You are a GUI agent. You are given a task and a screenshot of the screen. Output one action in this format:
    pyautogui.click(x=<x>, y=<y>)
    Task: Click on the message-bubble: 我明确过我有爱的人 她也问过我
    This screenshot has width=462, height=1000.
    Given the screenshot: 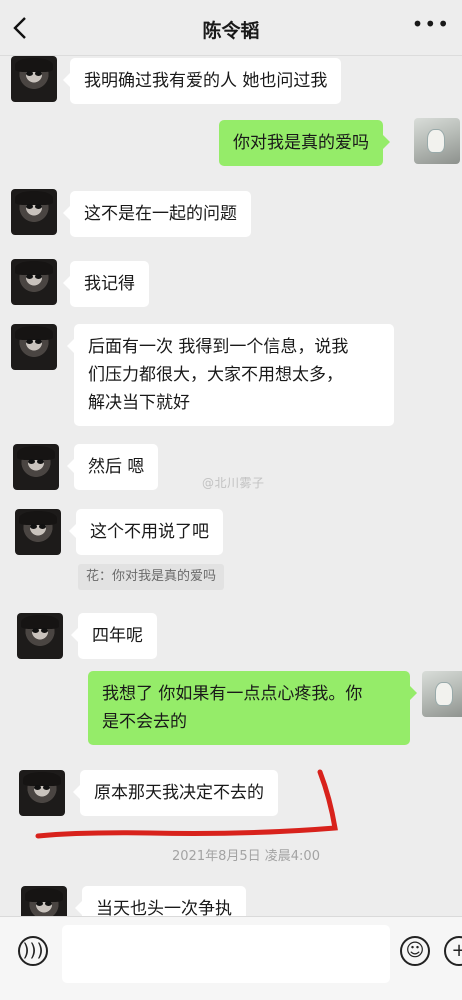 What is the action you would take?
    pyautogui.click(x=202, y=81)
    